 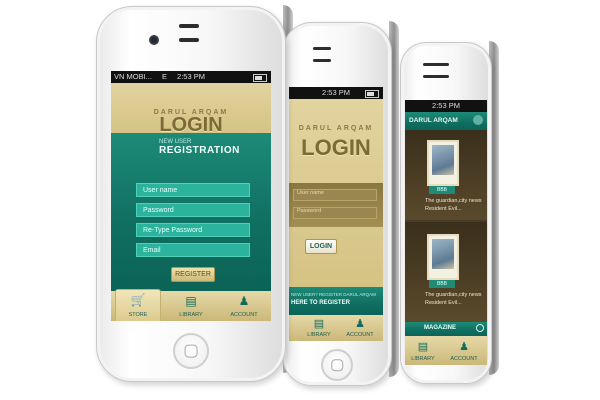 I want to click on tab-label: STORE, so click(x=138, y=315).